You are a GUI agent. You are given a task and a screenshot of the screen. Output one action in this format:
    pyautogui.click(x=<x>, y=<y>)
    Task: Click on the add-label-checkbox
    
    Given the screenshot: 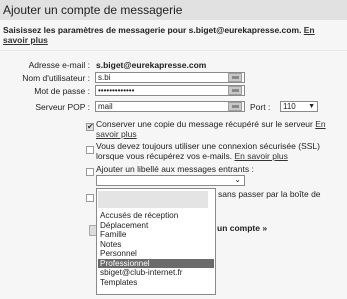 What is the action you would take?
    pyautogui.click(x=90, y=172)
    